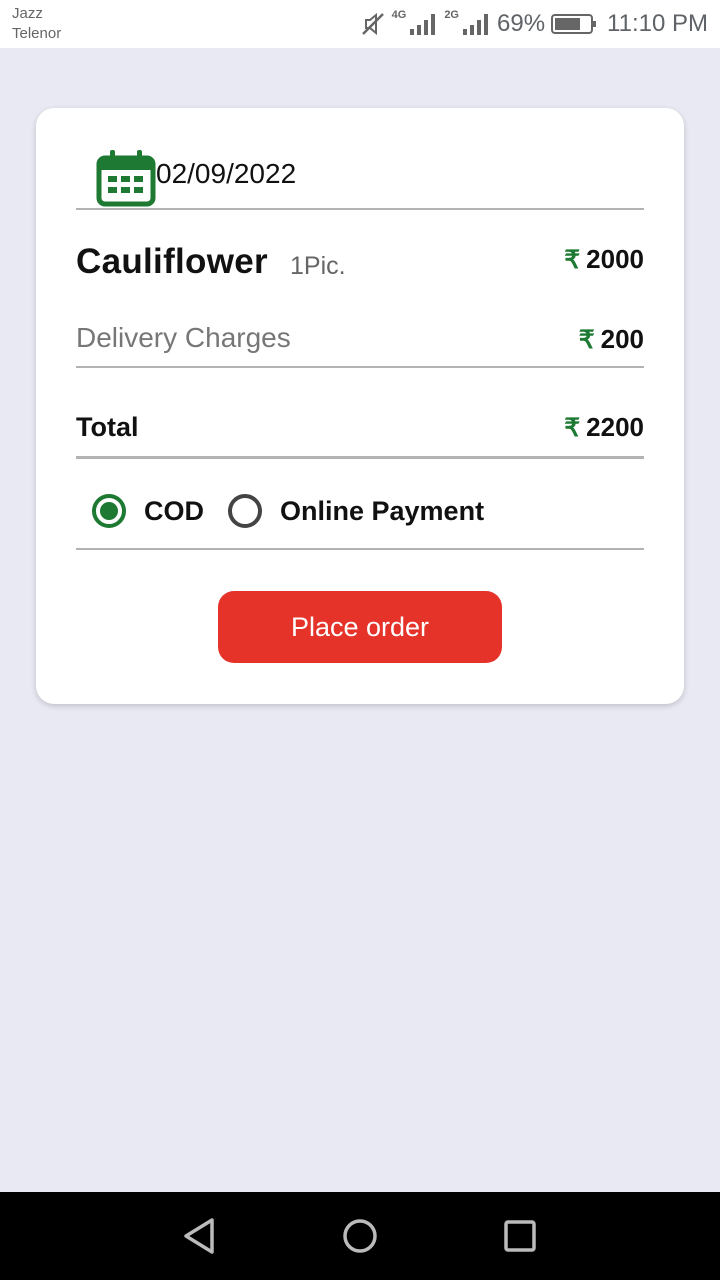  I want to click on home-icon, so click(360, 1236).